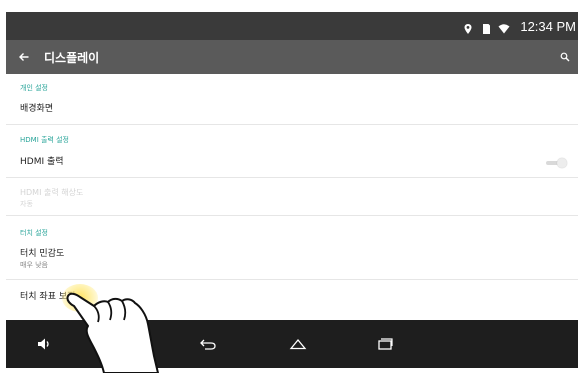 The width and height of the screenshot is (578, 373). I want to click on home-icon, so click(298, 344).